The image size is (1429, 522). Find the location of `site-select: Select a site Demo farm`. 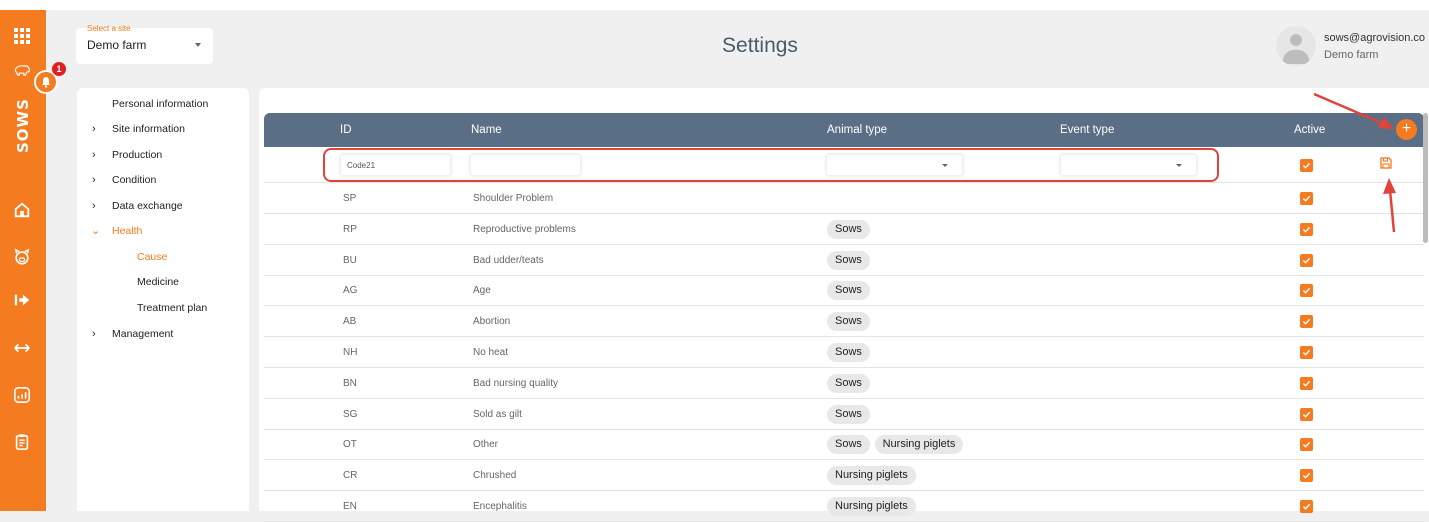

site-select: Select a site Demo farm is located at coordinates (144, 44).